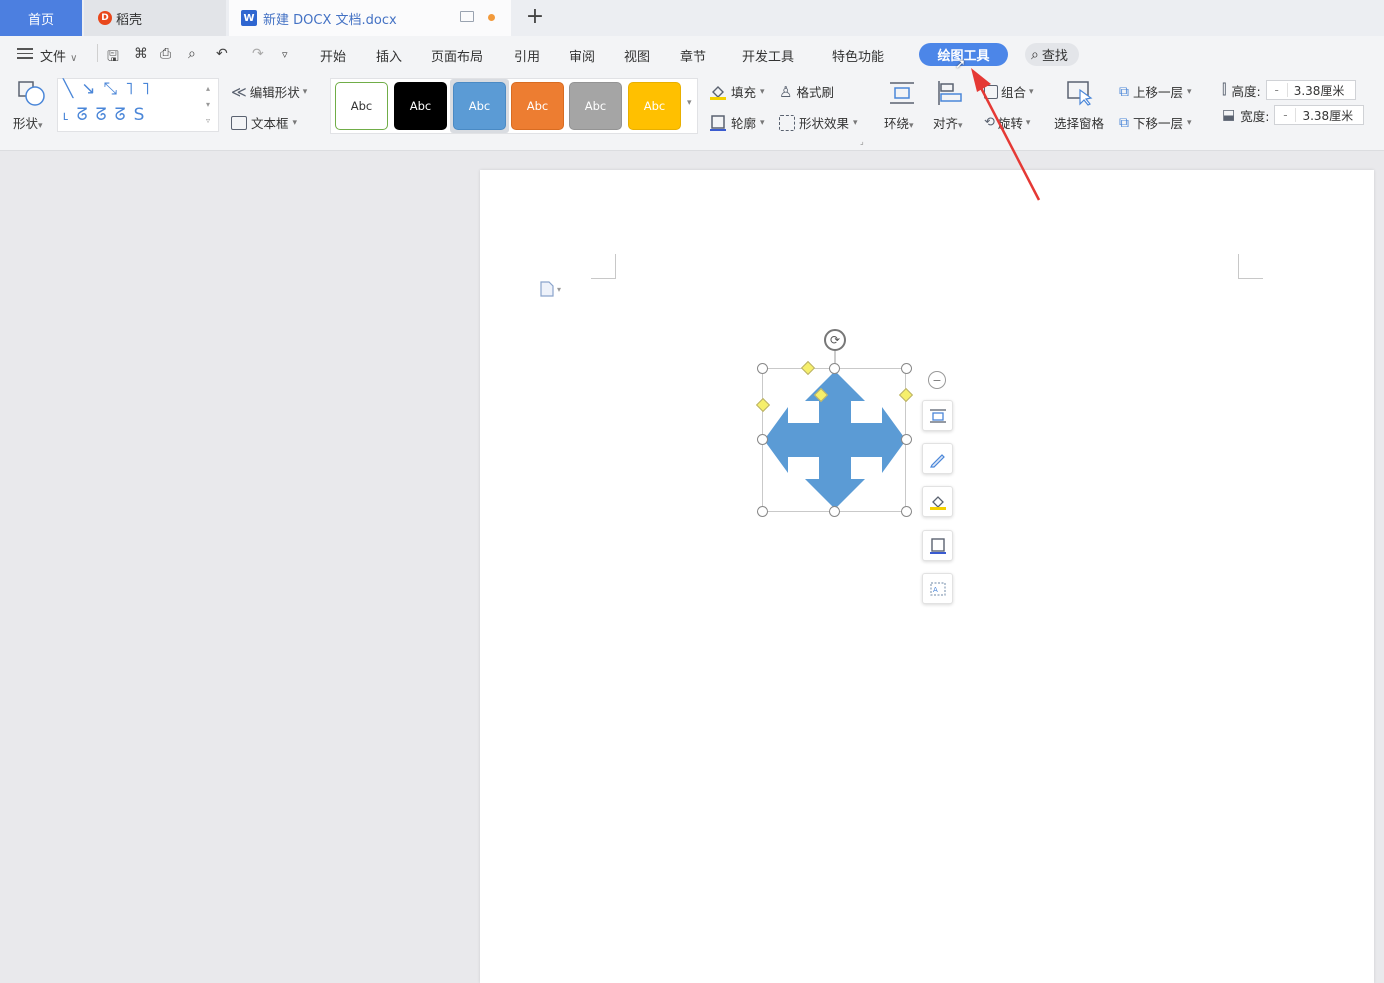 The image size is (1384, 983). What do you see at coordinates (835, 427) in the screenshot?
I see `selected-shape-canvas` at bounding box center [835, 427].